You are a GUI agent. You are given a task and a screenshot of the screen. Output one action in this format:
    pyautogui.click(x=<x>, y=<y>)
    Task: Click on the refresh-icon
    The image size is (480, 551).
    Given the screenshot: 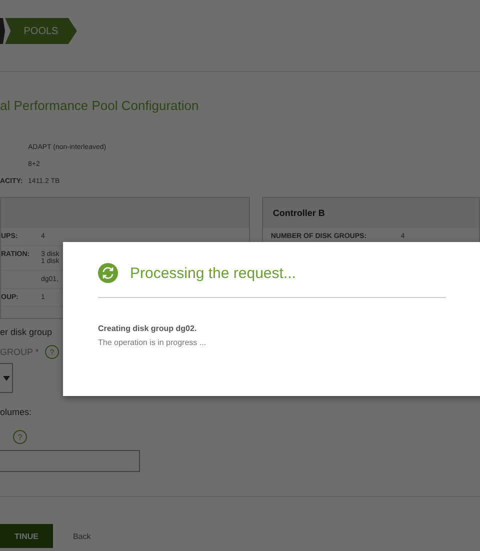 What is the action you would take?
    pyautogui.click(x=108, y=273)
    